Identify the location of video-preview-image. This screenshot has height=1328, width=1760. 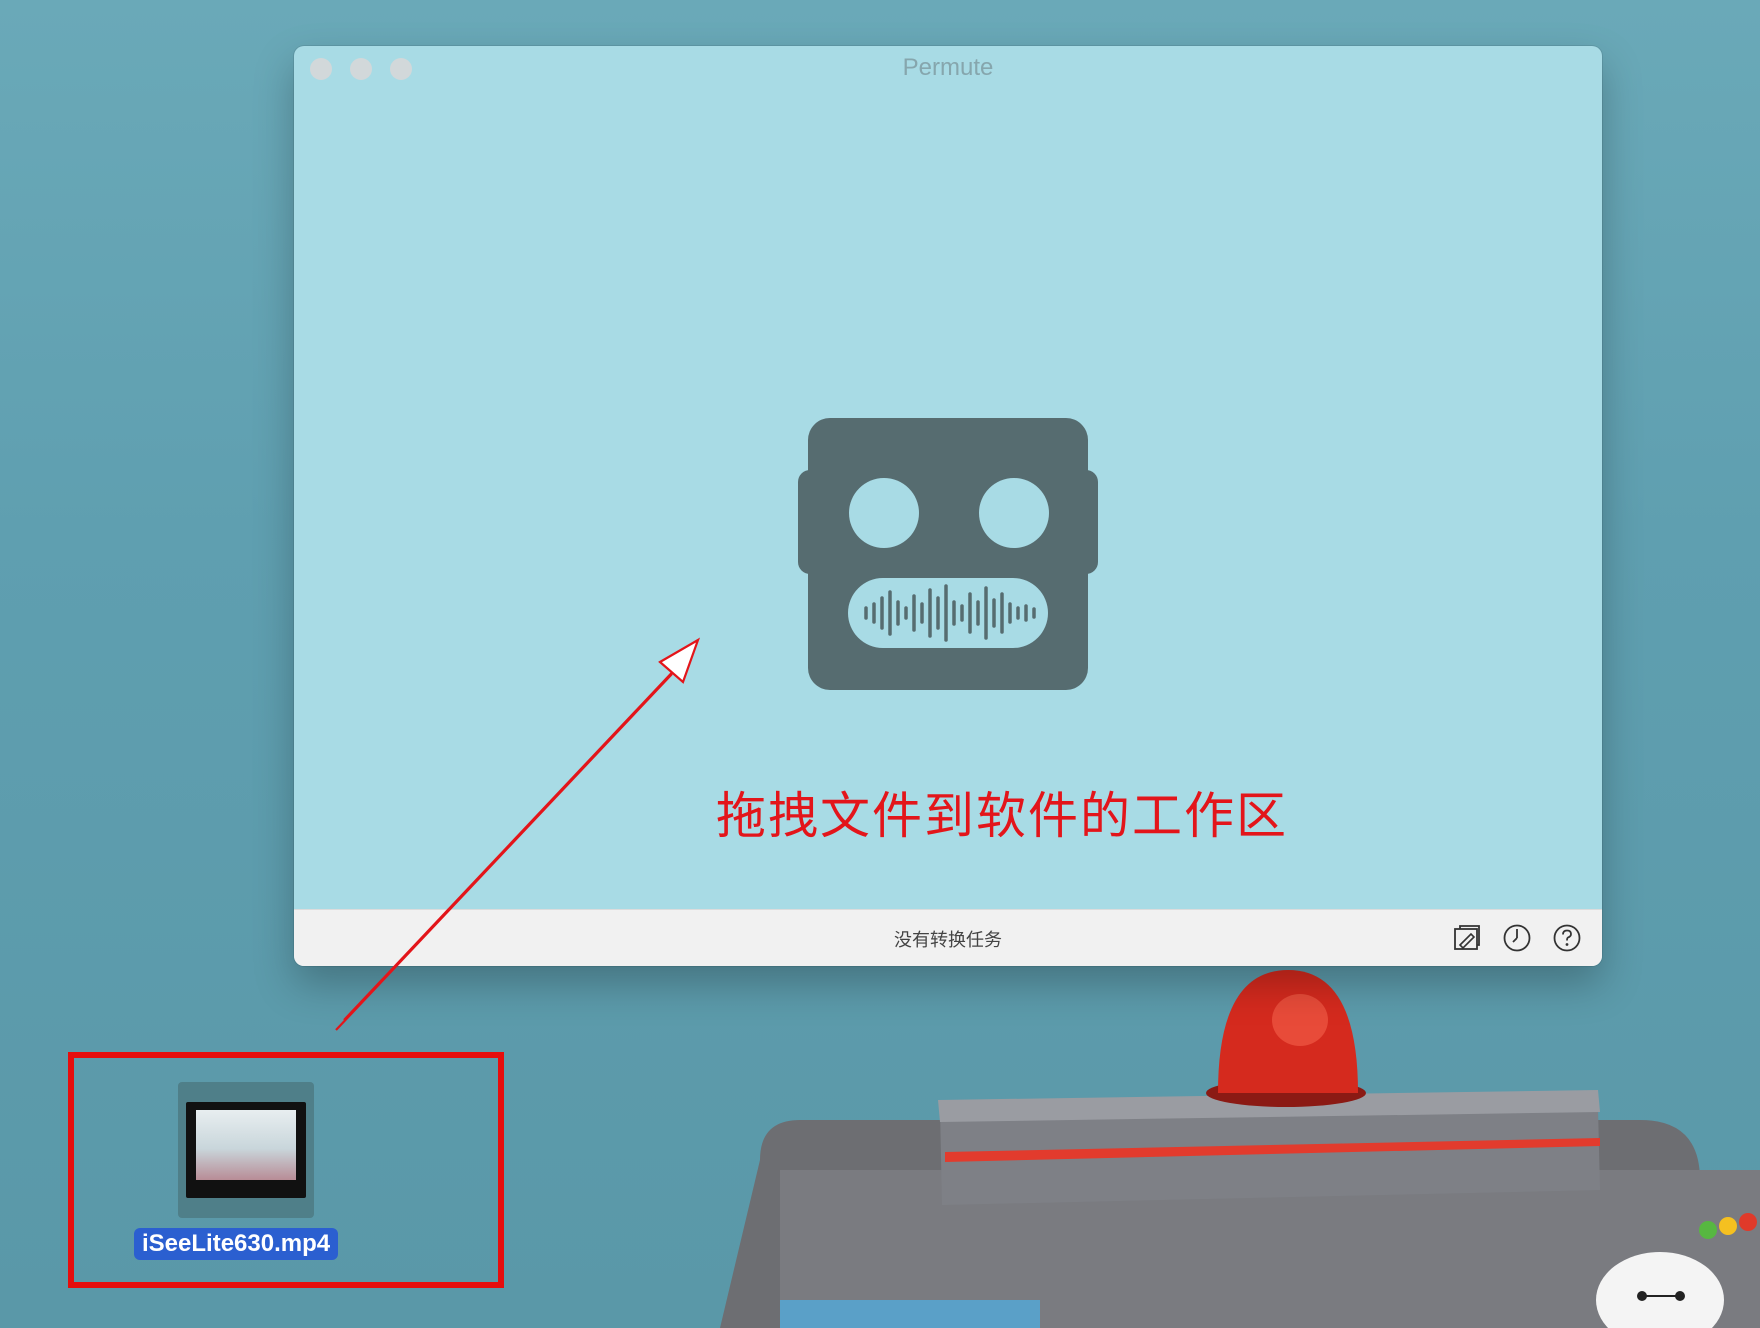
(246, 1145).